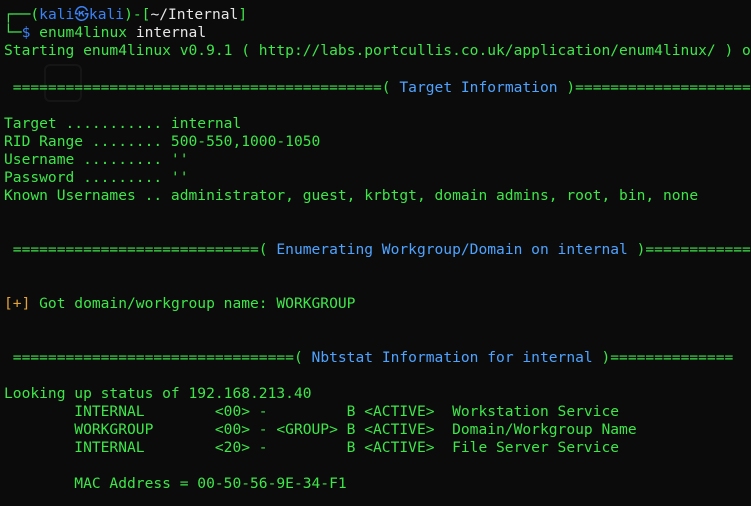  I want to click on command-argument: internal, so click(171, 32).